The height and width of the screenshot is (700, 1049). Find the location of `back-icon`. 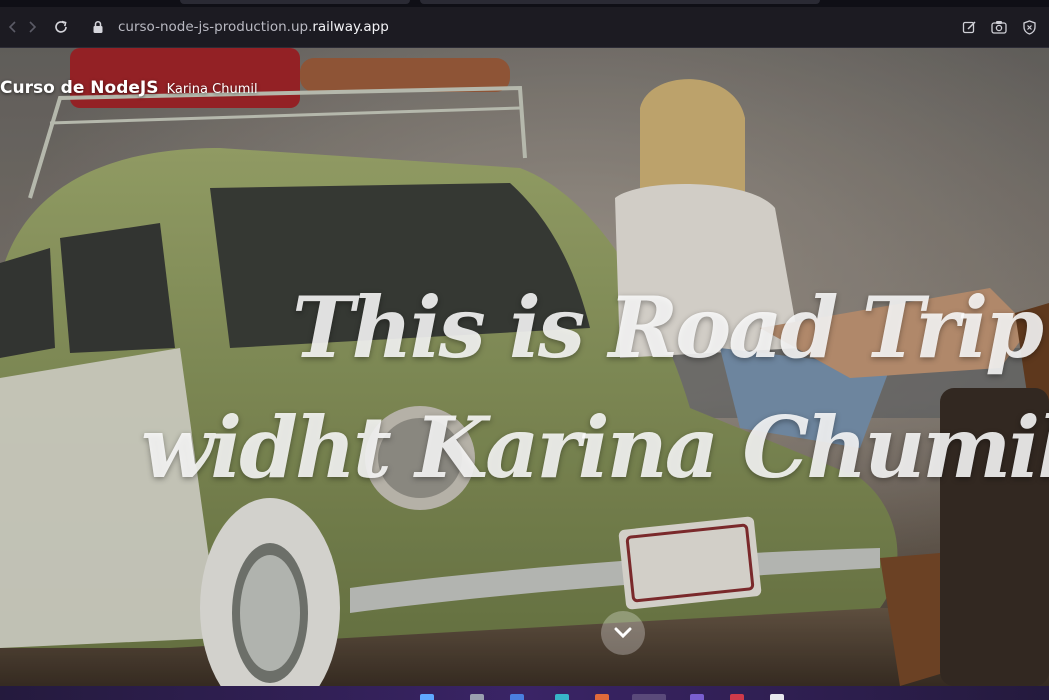

back-icon is located at coordinates (12, 27).